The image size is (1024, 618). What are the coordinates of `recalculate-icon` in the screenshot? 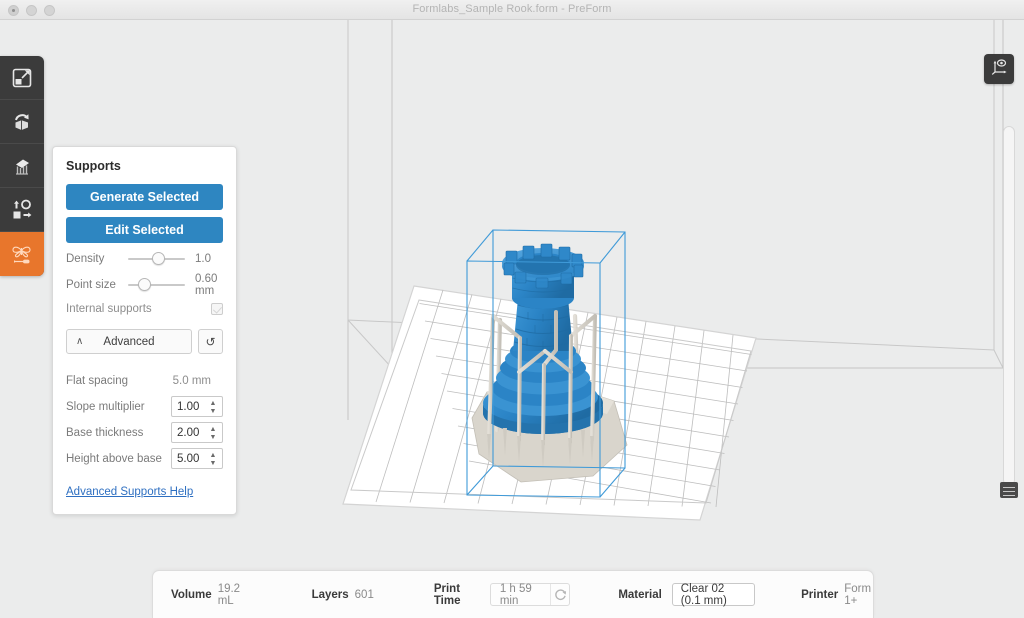 It's located at (559, 594).